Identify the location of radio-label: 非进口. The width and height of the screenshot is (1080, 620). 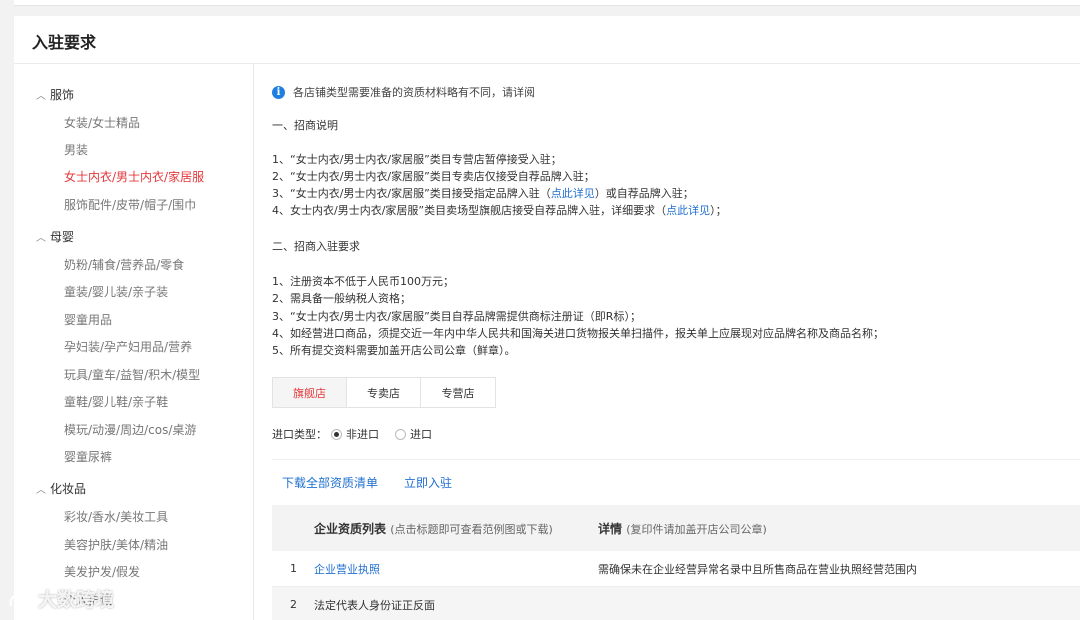
(362, 434).